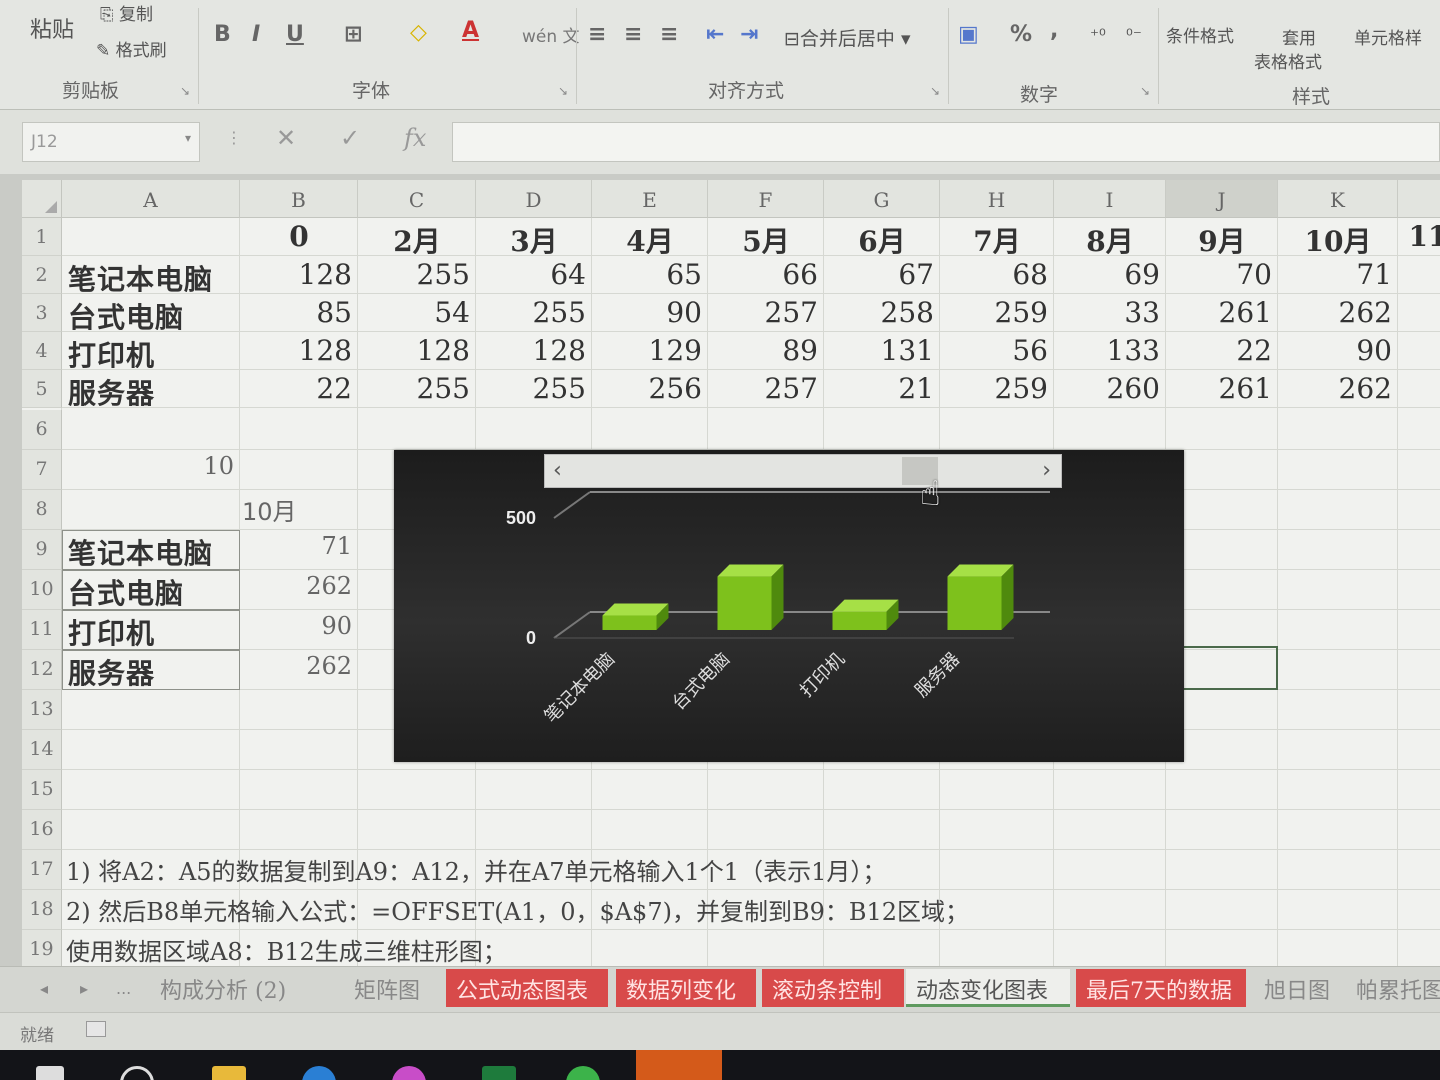 This screenshot has height=1080, width=1440. Describe the element at coordinates (988, 988) in the screenshot. I see `sheet-tab: 动态变化图表` at that location.